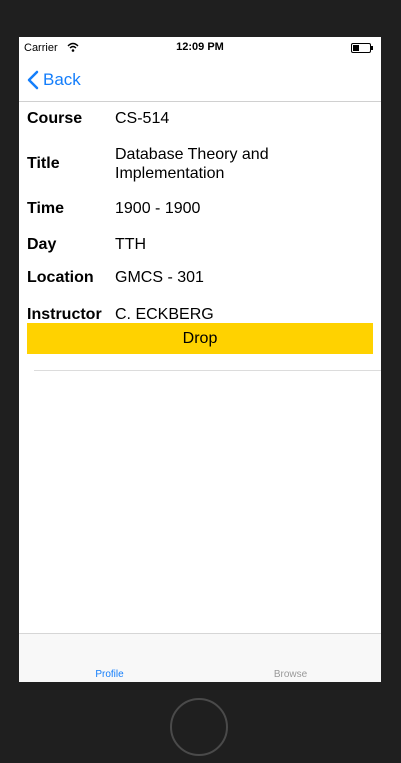 The height and width of the screenshot is (763, 401). I want to click on detail-row-location: Location GMCS - 301, so click(200, 277).